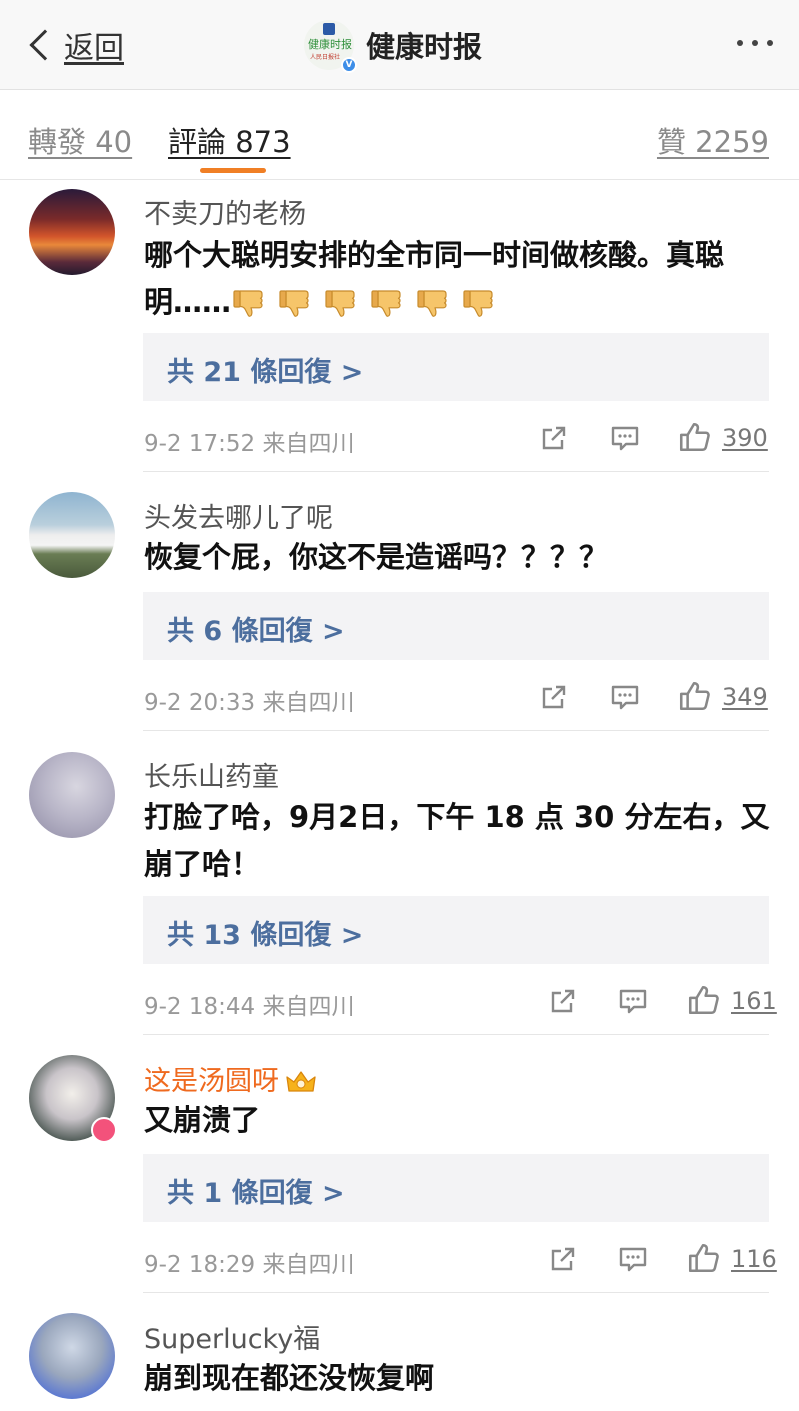 The width and height of the screenshot is (799, 1411). Describe the element at coordinates (713, 140) in the screenshot. I see `tab-likes: 贊 2259` at that location.